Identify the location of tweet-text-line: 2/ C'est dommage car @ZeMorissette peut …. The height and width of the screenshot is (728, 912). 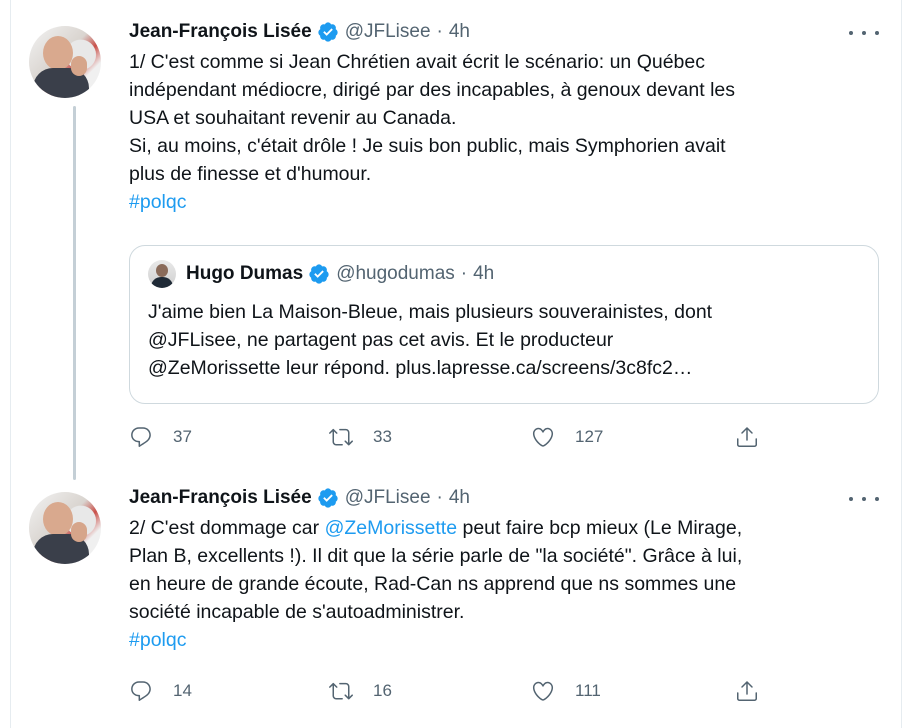
(506, 528).